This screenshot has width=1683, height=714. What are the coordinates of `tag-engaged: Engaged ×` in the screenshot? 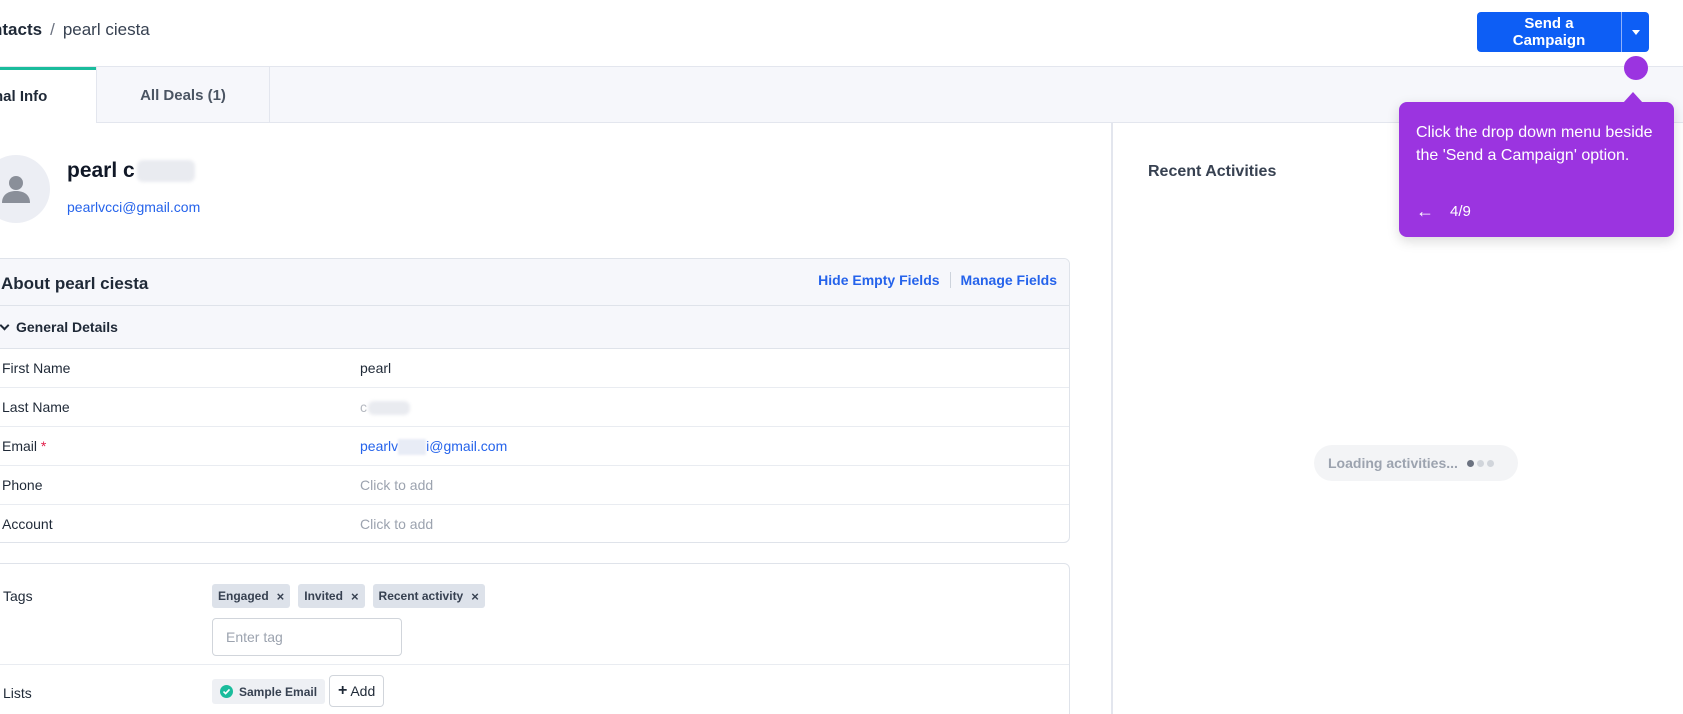 It's located at (251, 596).